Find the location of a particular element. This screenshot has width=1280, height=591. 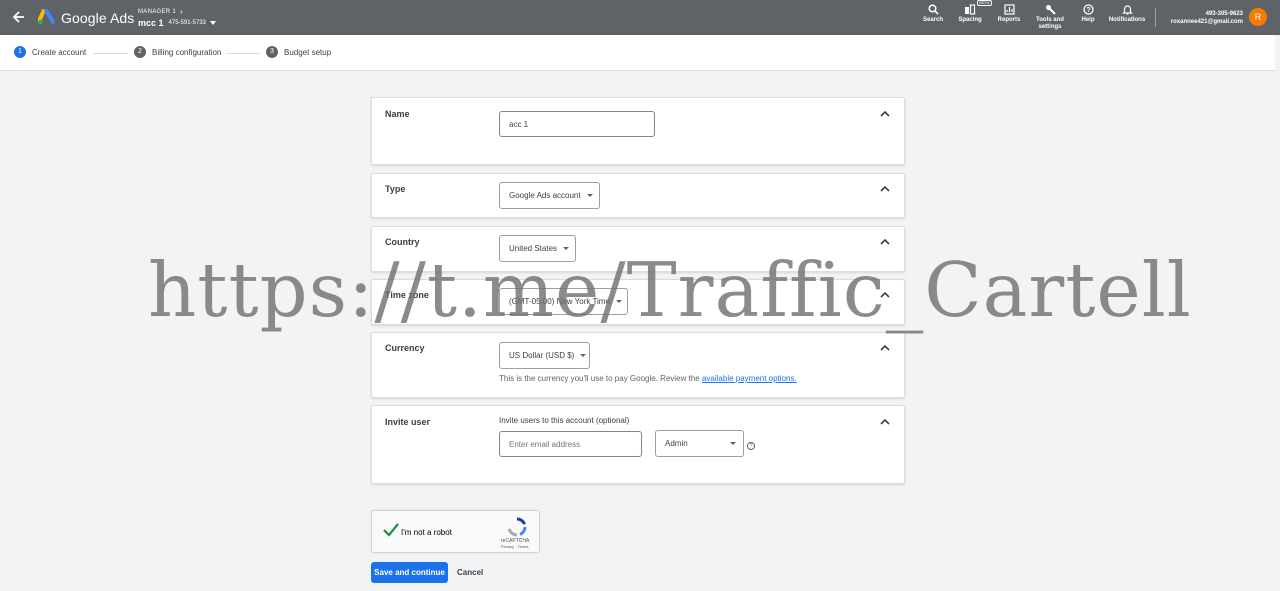

save-and-continue-button: Save and continue is located at coordinates (409, 572).